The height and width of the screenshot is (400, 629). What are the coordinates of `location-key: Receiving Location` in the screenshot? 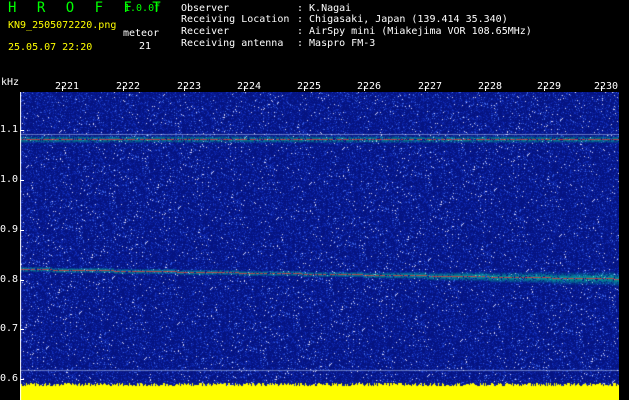 It's located at (235, 19).